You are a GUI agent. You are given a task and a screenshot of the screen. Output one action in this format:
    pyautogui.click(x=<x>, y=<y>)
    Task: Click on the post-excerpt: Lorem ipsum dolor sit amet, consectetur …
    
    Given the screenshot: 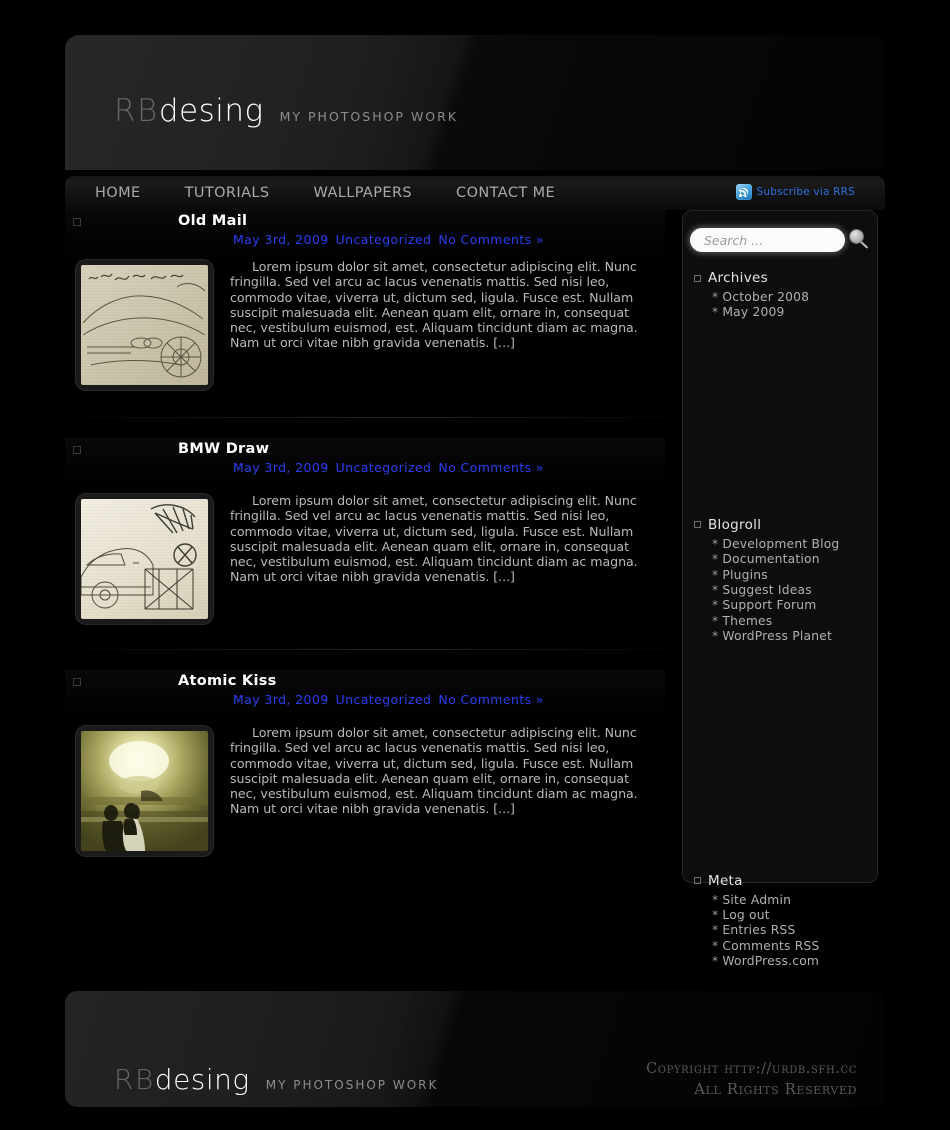 What is the action you would take?
    pyautogui.click(x=434, y=539)
    